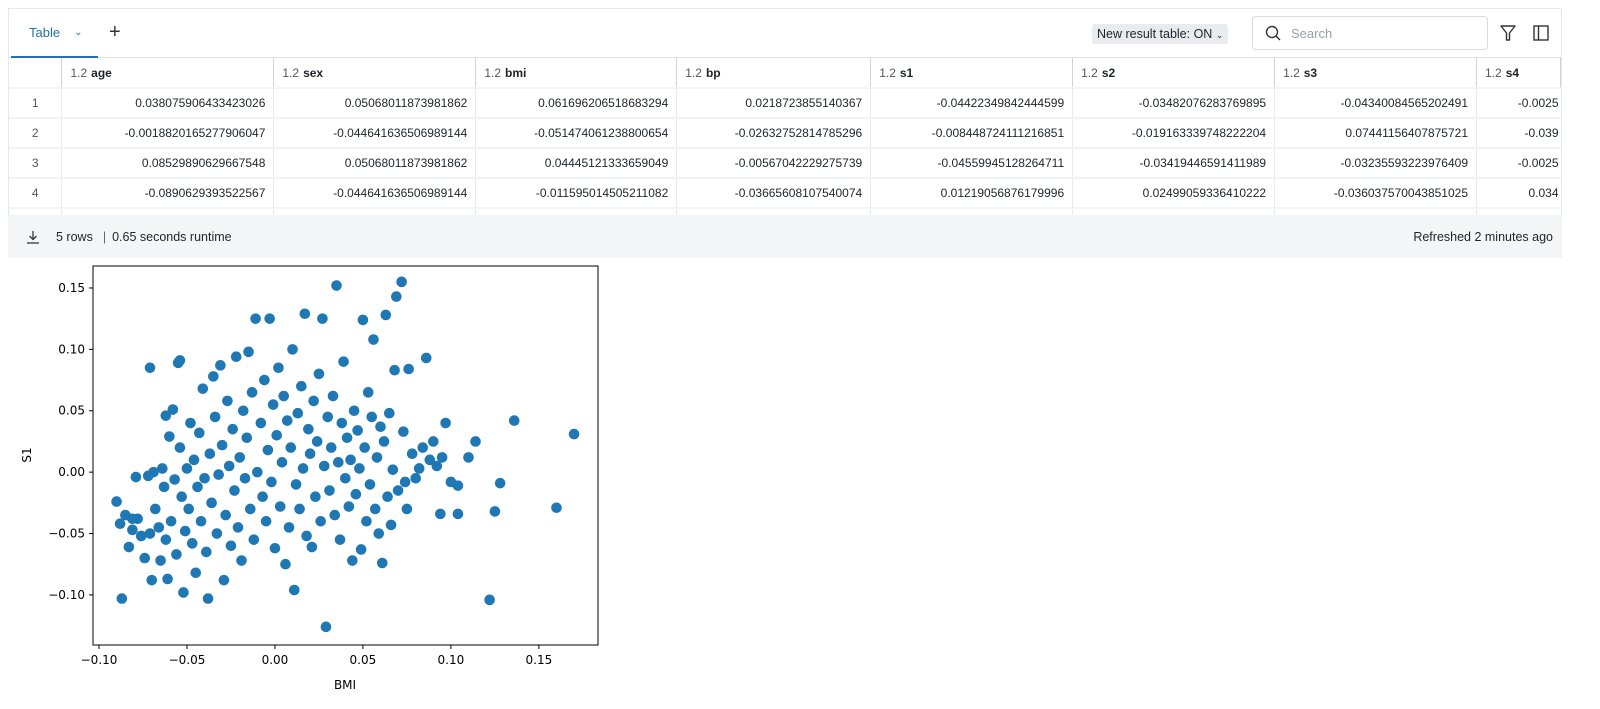 The image size is (1600, 709). I want to click on filter-icon, so click(1508, 33).